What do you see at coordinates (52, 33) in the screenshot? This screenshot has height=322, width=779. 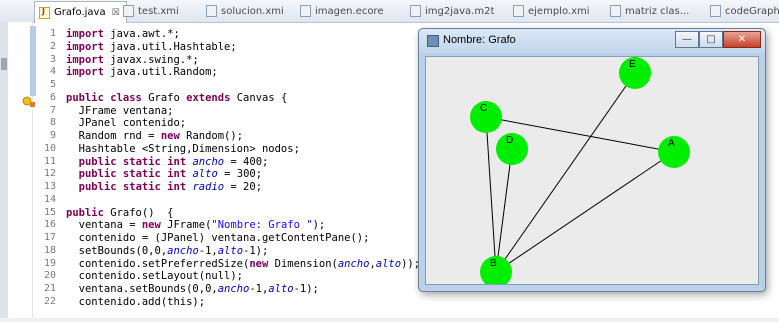 I see `line-number: 1` at bounding box center [52, 33].